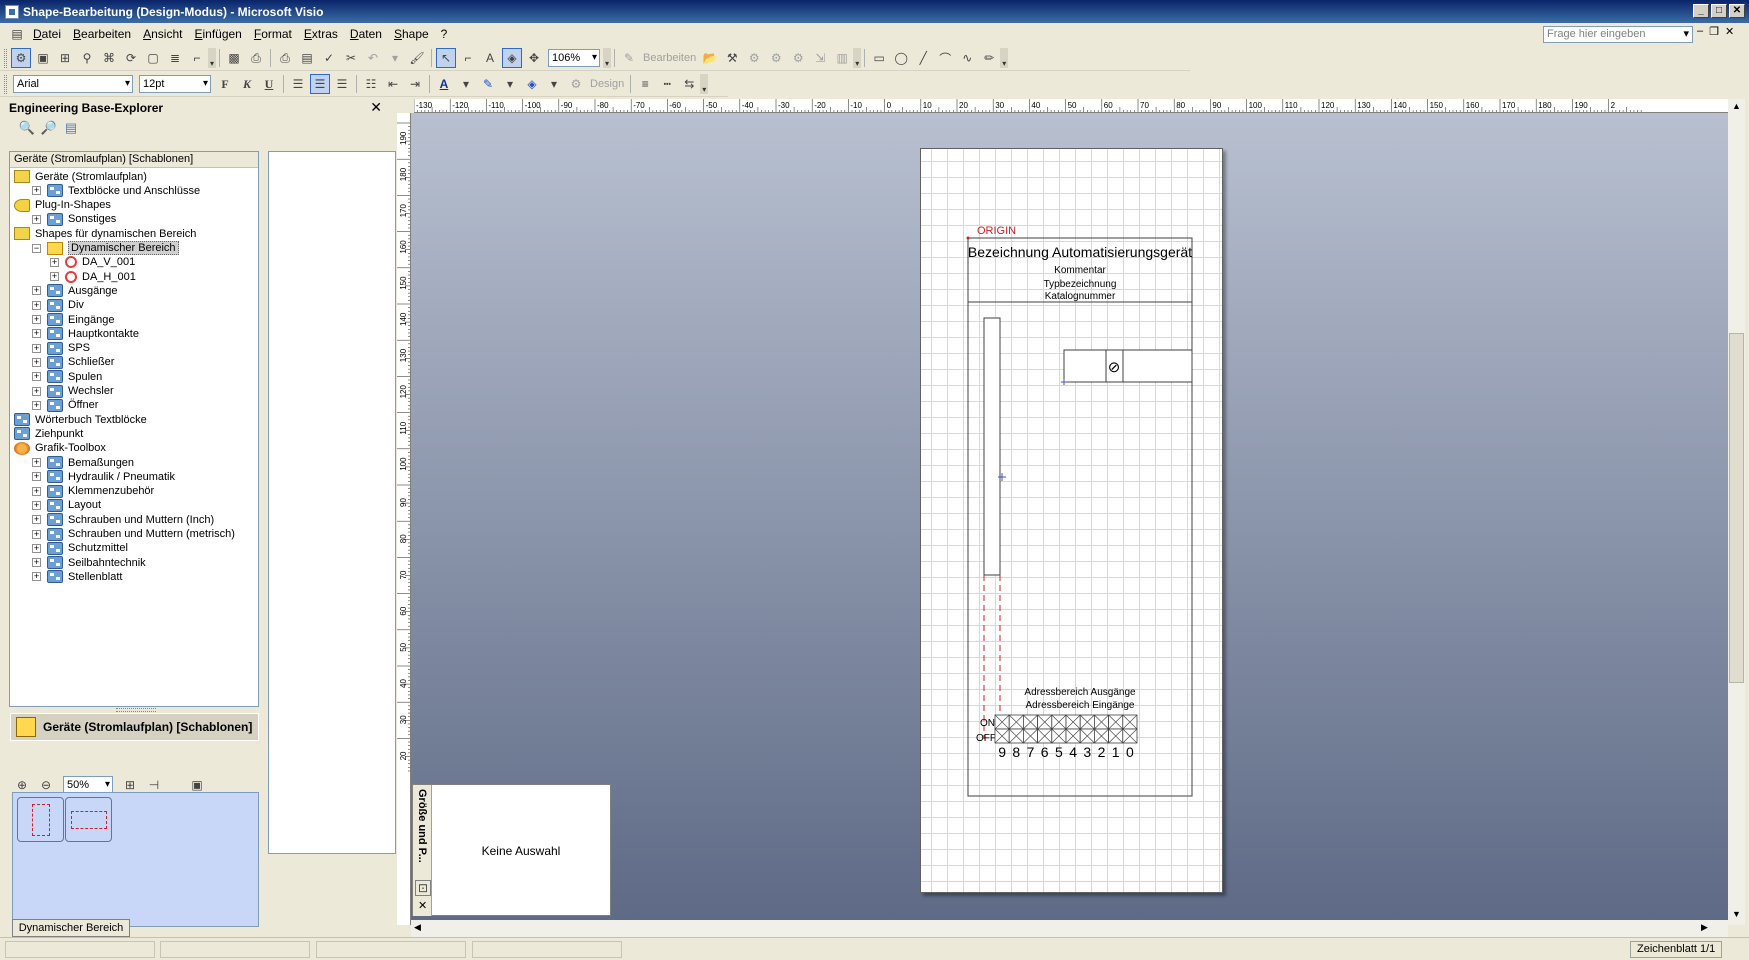 The height and width of the screenshot is (960, 1749). What do you see at coordinates (88, 819) in the screenshot?
I see `master-da-h` at bounding box center [88, 819].